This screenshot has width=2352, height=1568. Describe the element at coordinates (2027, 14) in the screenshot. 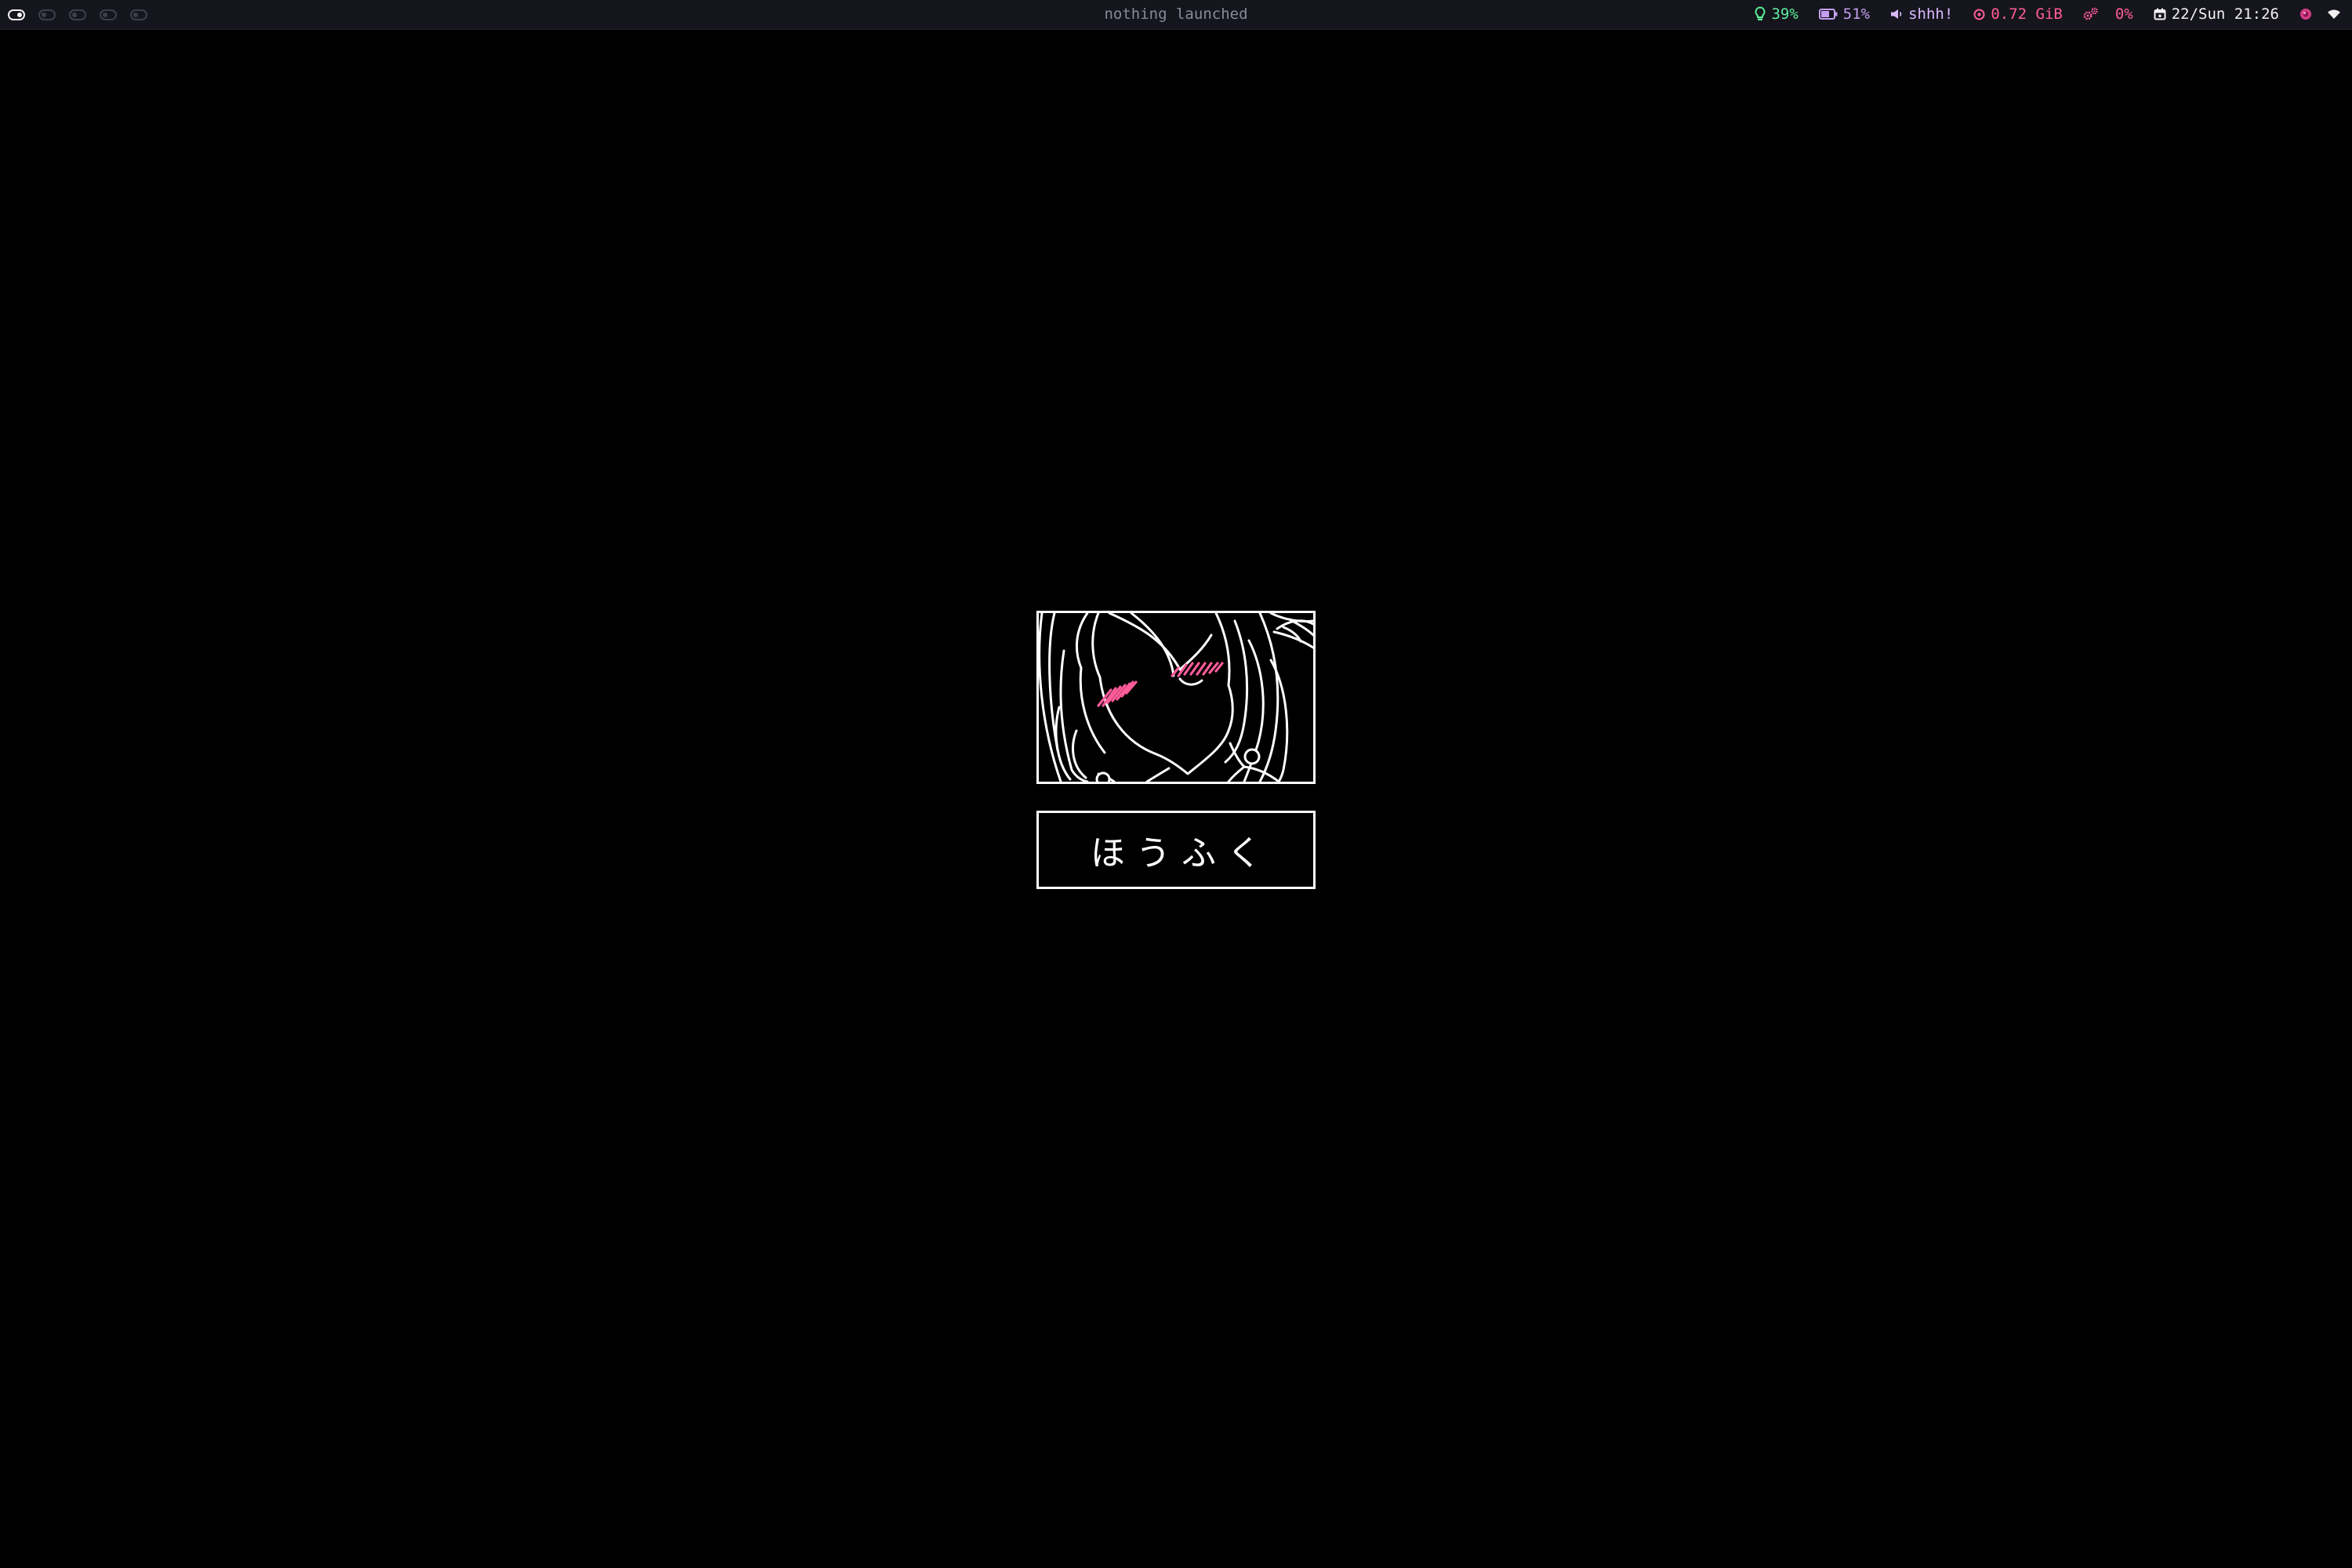

I see `memory-value: 0.72 GiB` at that location.